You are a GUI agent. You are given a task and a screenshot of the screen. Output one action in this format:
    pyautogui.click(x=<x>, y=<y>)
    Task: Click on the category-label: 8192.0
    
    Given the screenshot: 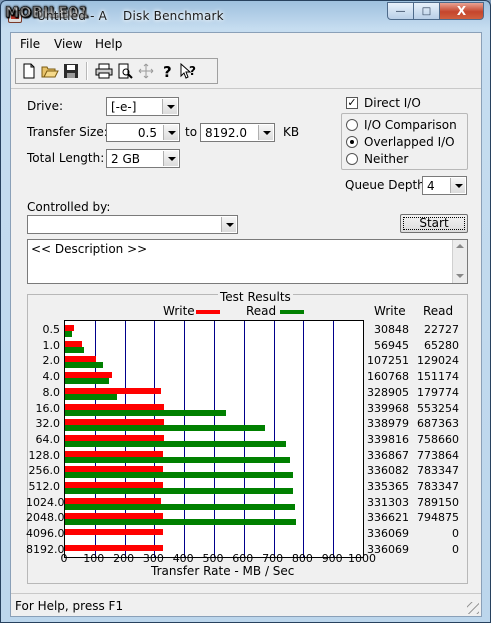 What is the action you would take?
    pyautogui.click(x=45, y=549)
    